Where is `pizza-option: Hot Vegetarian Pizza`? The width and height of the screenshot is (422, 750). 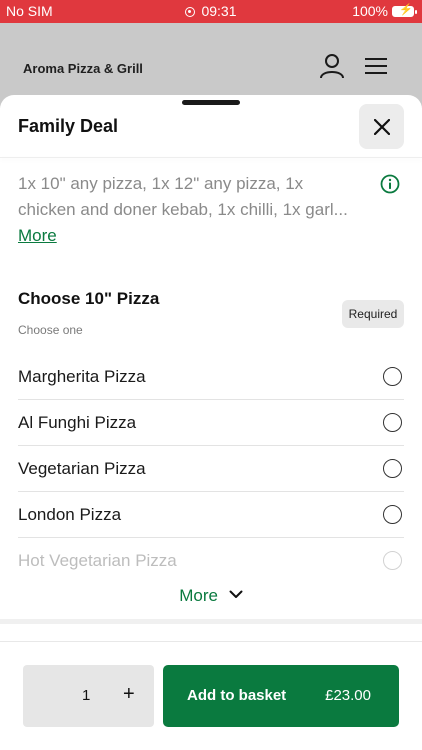 pizza-option: Hot Vegetarian Pizza is located at coordinates (211, 560).